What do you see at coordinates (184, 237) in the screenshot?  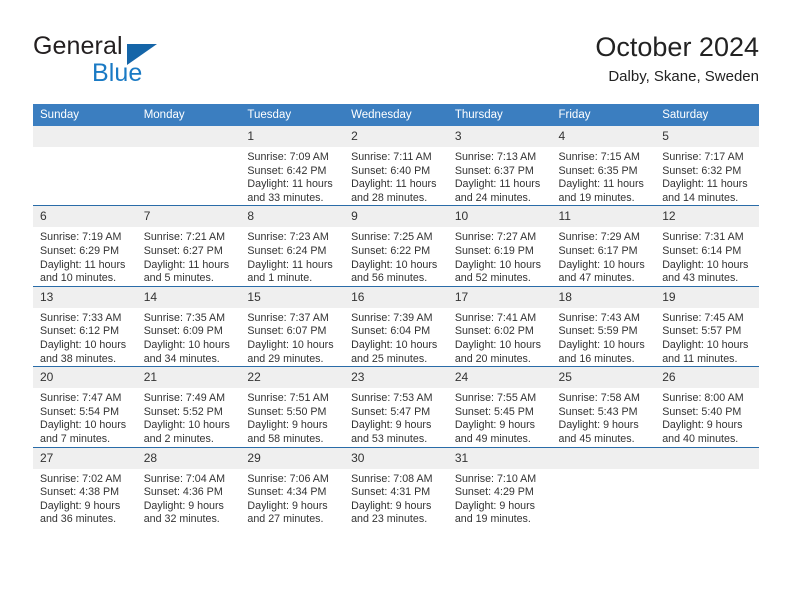 I see `sunrise-text: Sunrise: 7:21 AM` at bounding box center [184, 237].